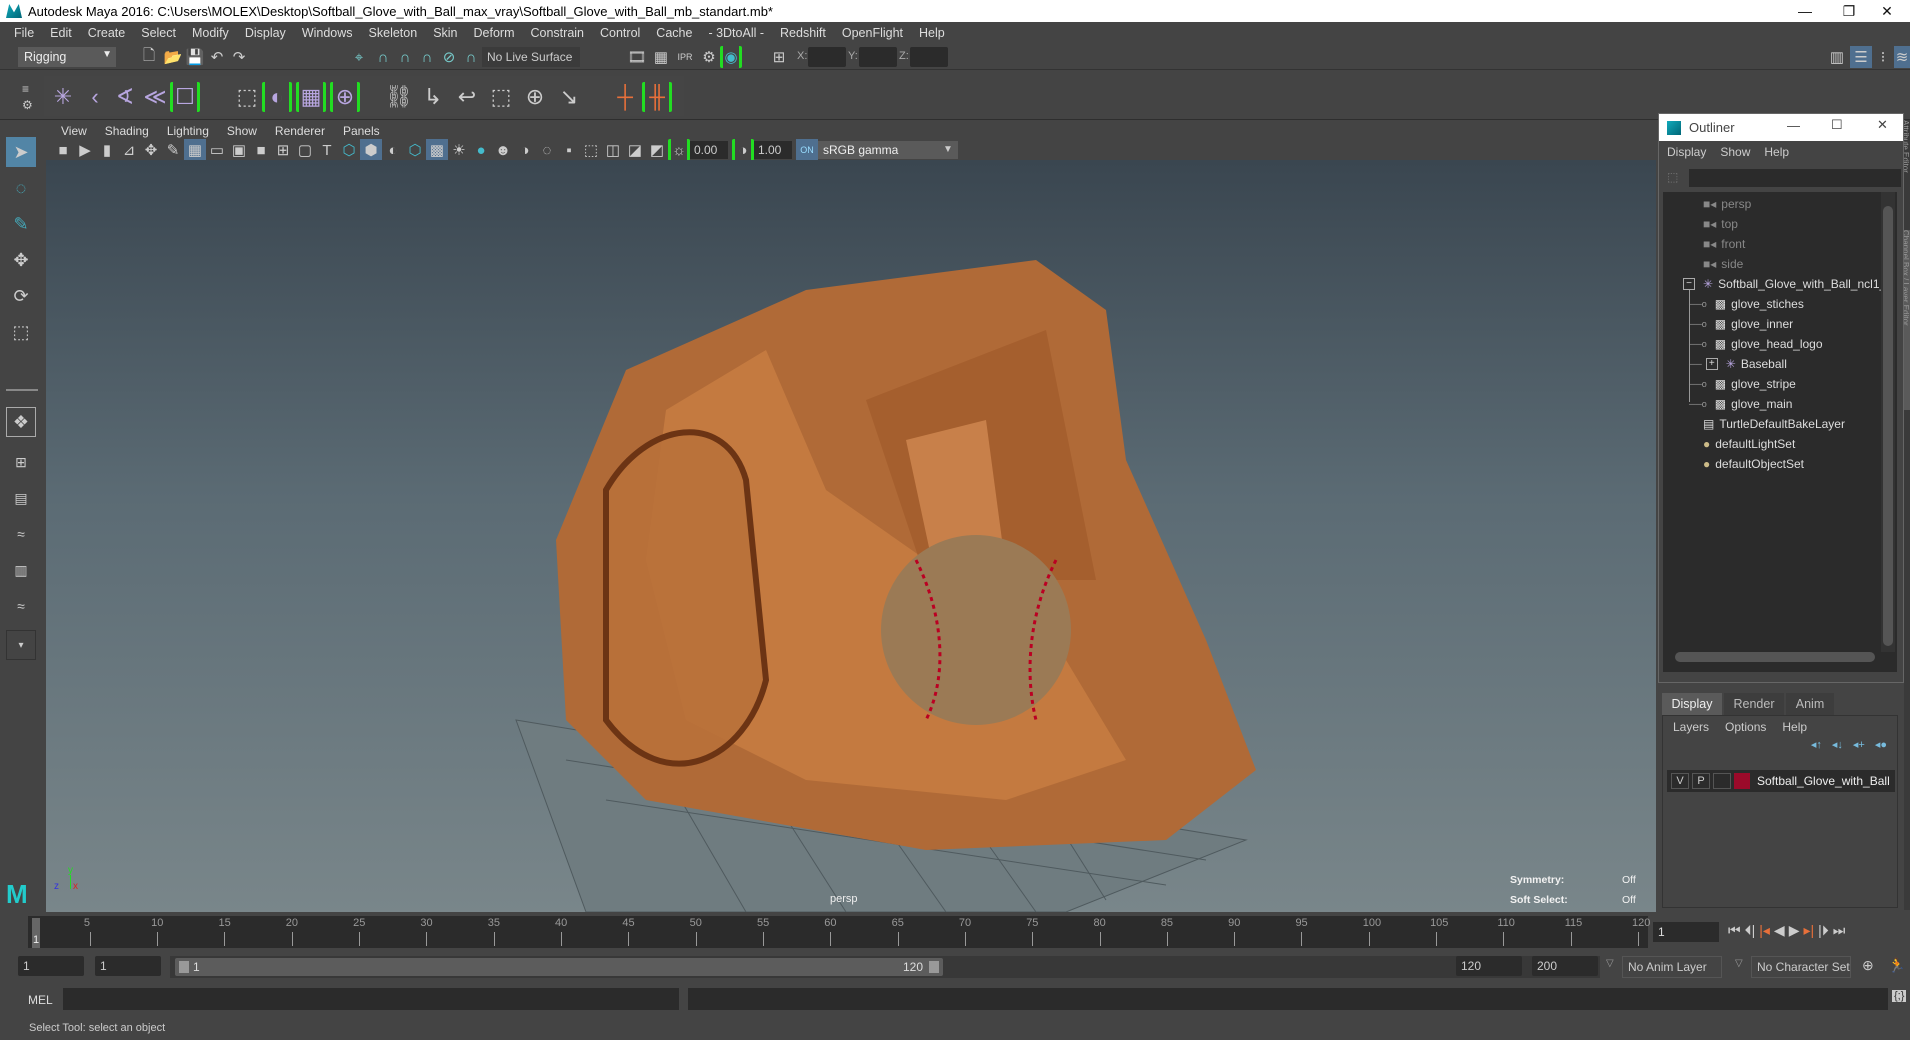 The height and width of the screenshot is (1040, 1910). Describe the element at coordinates (21, 296) in the screenshot. I see `rotate-tool-icon: ⟳` at that location.